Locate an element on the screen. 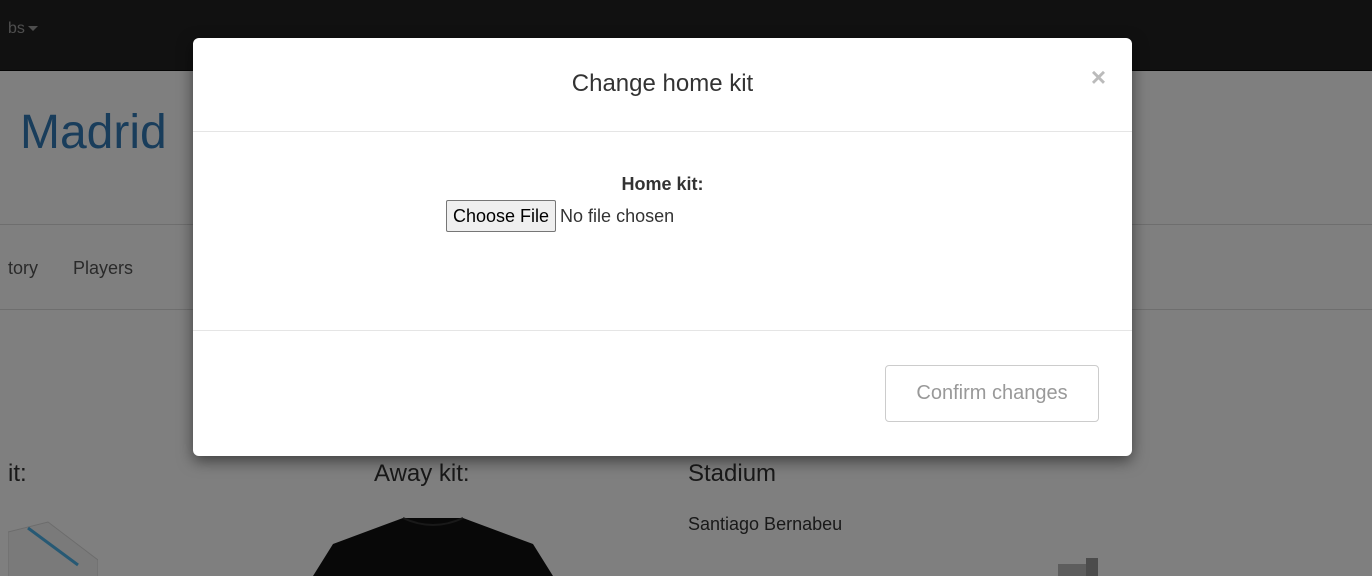  close-icon: × is located at coordinates (1098, 77).